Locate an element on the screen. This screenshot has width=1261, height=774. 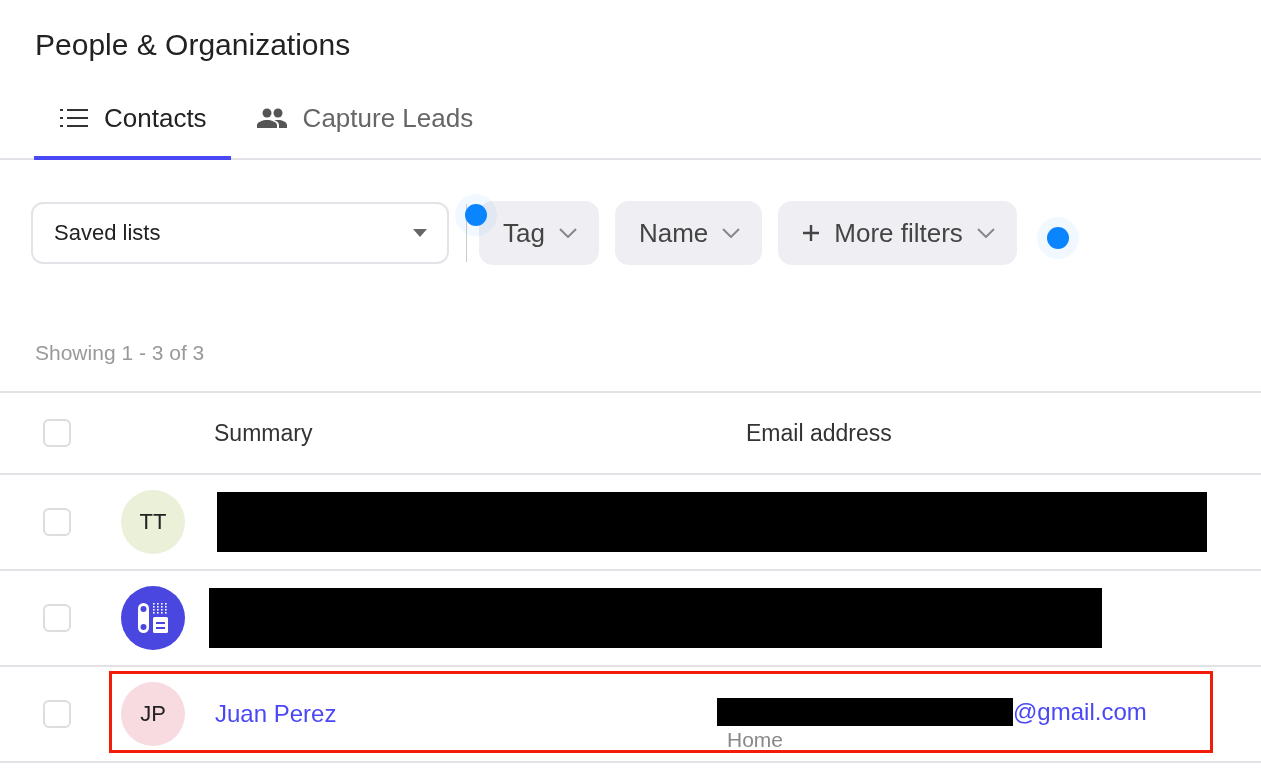
plus-icon is located at coordinates (811, 233).